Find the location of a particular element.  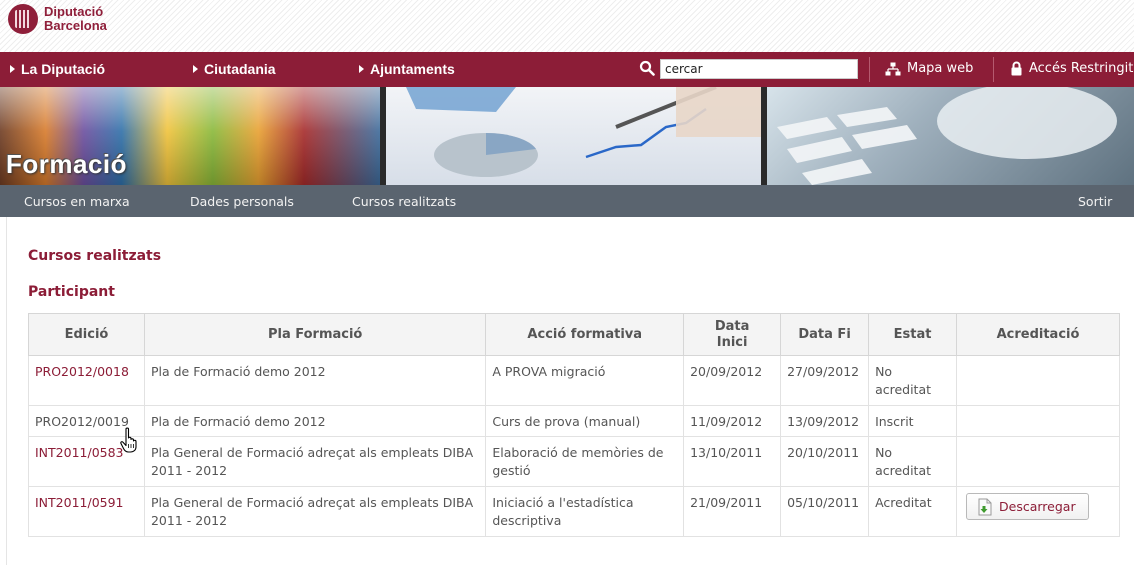

brand-name: Diputació Barcelona is located at coordinates (75, 19).